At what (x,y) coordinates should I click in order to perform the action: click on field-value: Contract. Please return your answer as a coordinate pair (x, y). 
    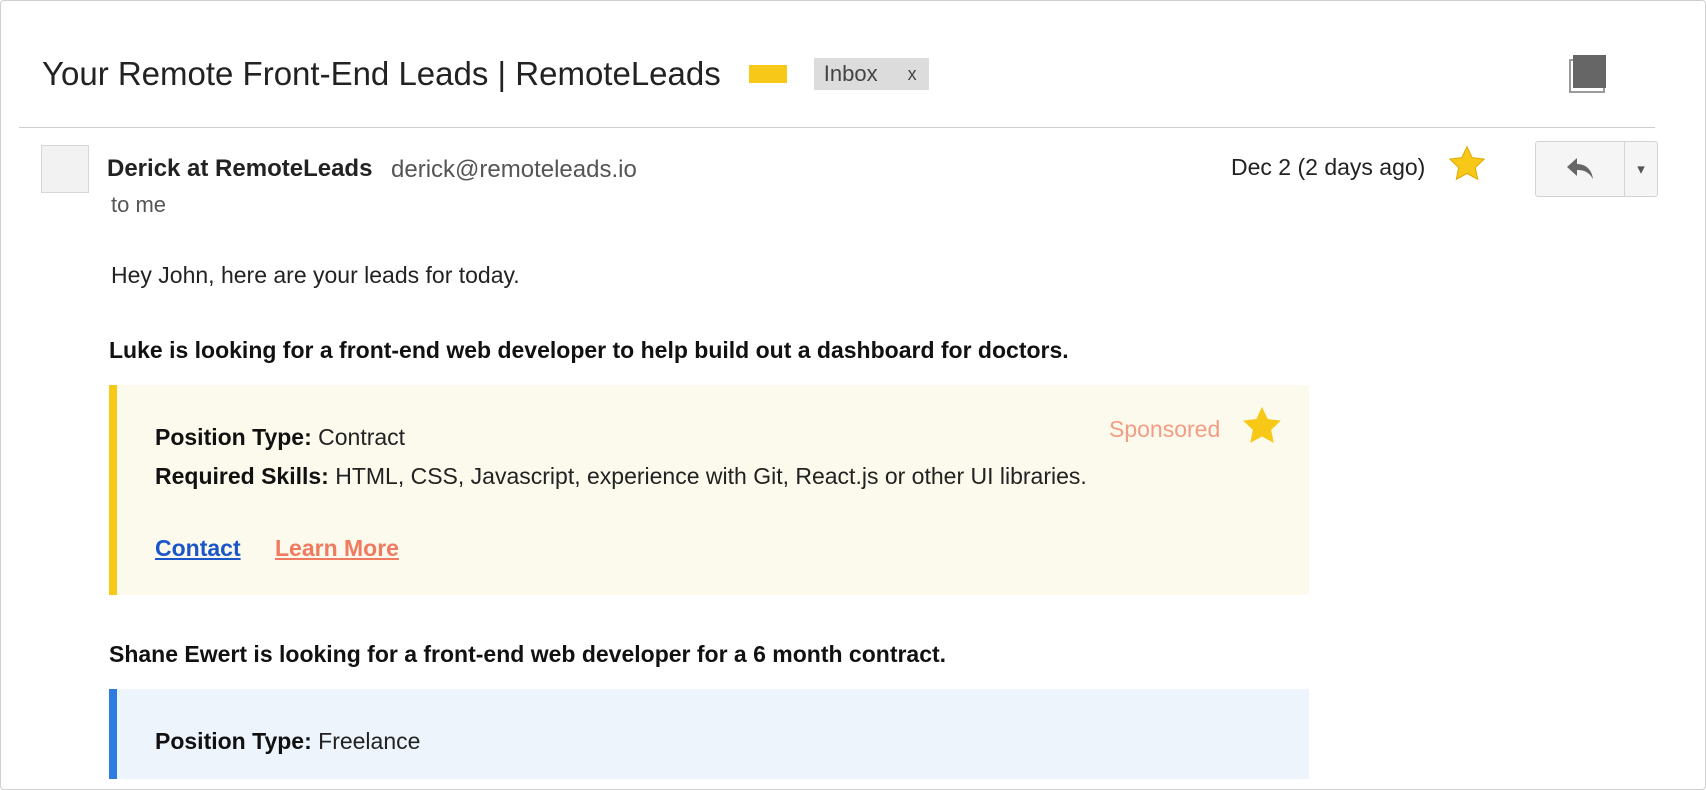
    Looking at the image, I should click on (362, 437).